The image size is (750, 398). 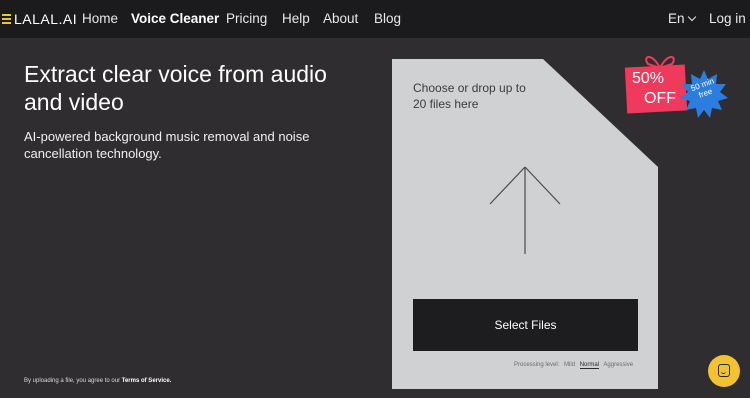 I want to click on language-label: En, so click(x=676, y=18).